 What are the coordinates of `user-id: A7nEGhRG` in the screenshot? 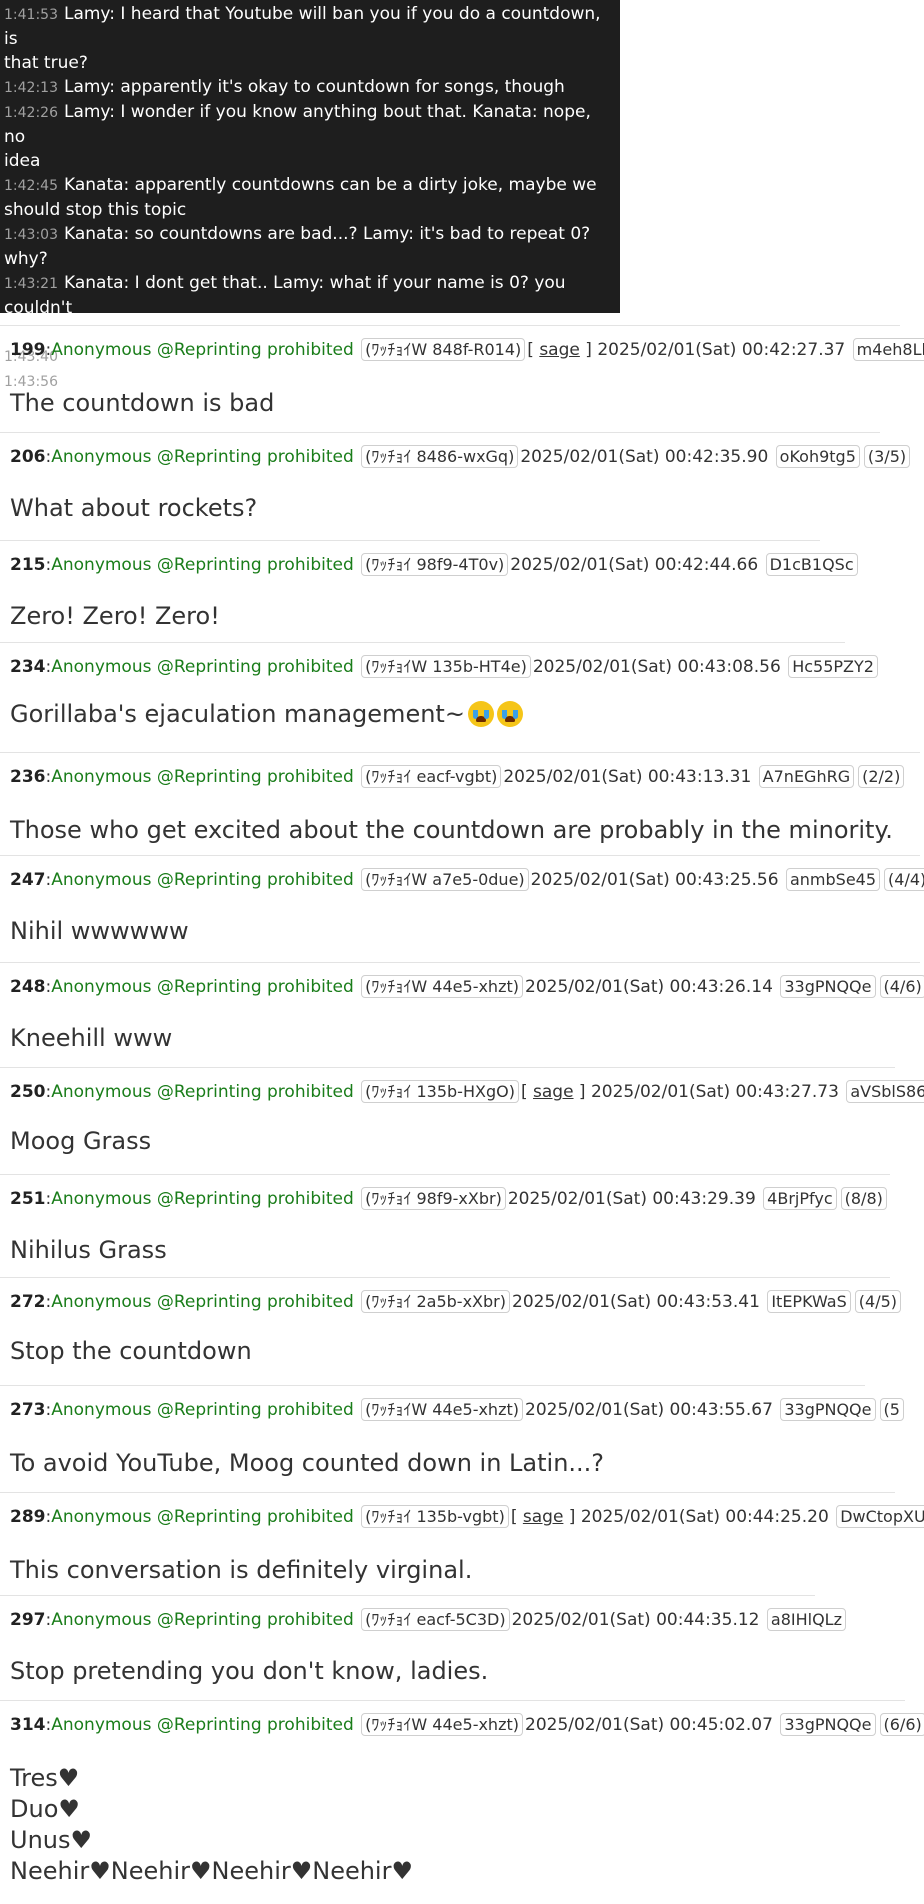 It's located at (806, 776).